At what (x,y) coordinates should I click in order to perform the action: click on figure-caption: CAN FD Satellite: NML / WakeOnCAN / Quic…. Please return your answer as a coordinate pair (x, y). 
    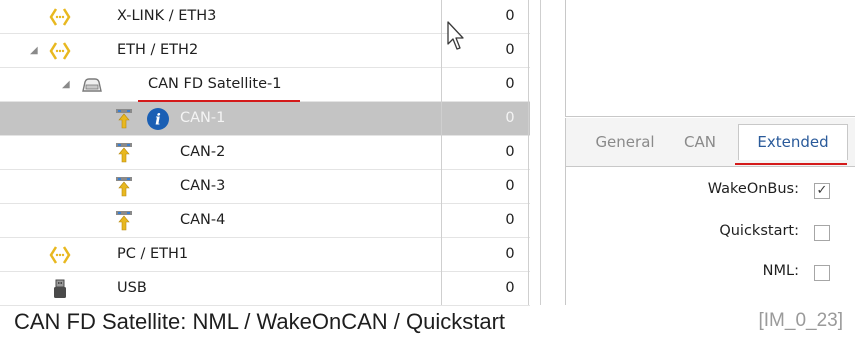
    Looking at the image, I should click on (260, 321).